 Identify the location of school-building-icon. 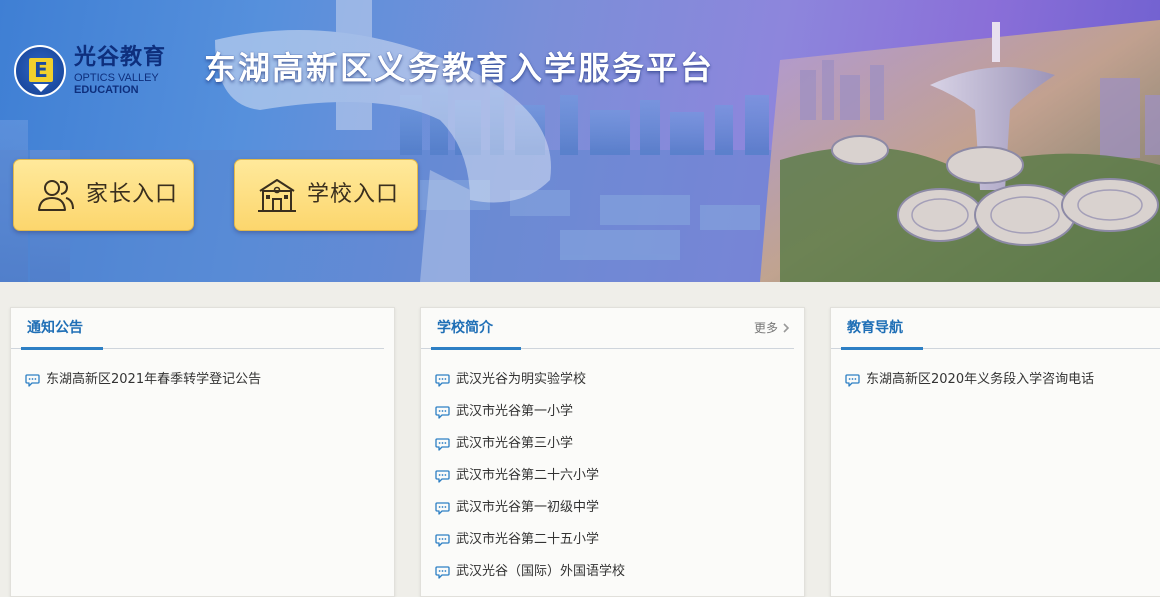
(277, 195).